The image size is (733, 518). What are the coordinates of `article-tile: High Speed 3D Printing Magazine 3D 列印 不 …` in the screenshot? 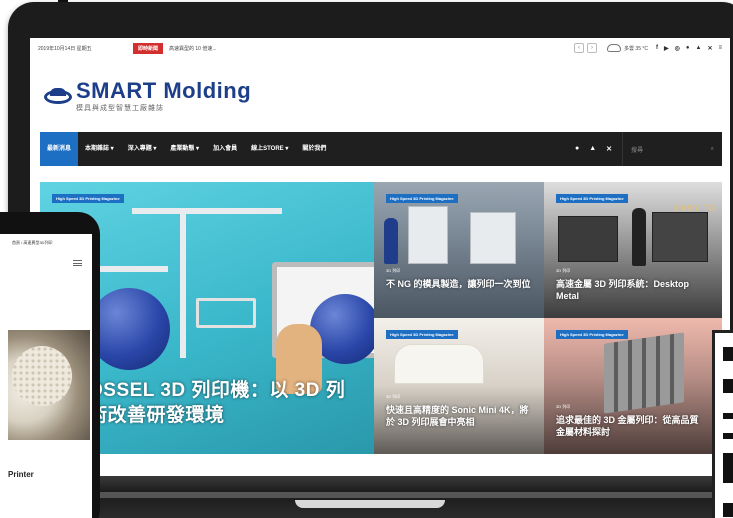 It's located at (459, 250).